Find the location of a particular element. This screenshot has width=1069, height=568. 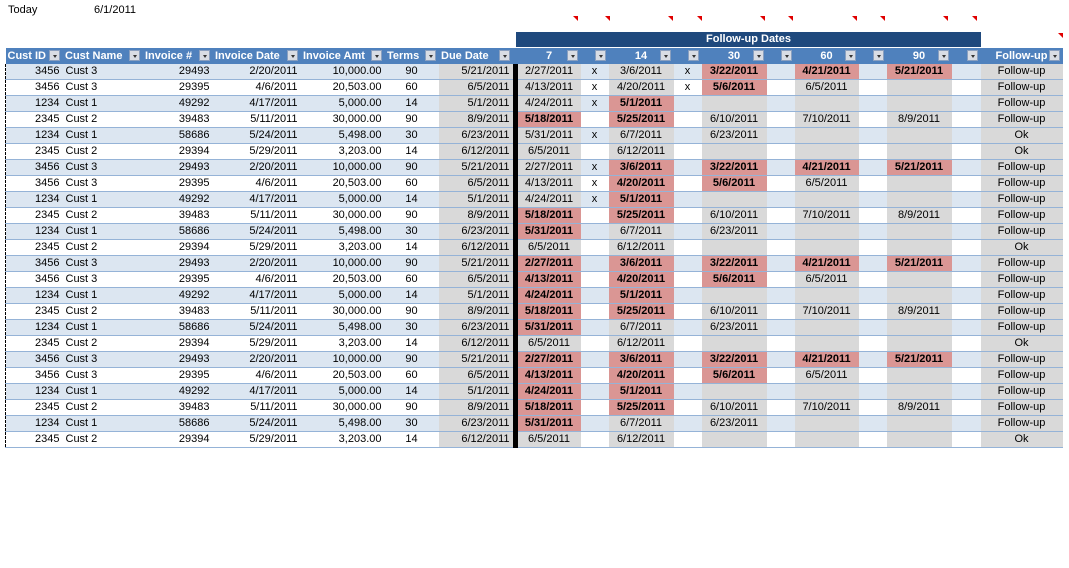

follow-up-date-cell: 6/23/2011 is located at coordinates (734, 327).